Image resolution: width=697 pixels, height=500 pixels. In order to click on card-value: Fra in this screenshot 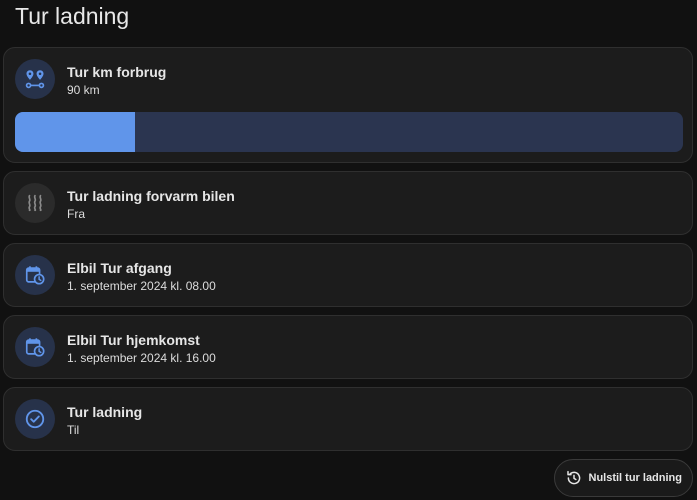, I will do `click(76, 214)`.